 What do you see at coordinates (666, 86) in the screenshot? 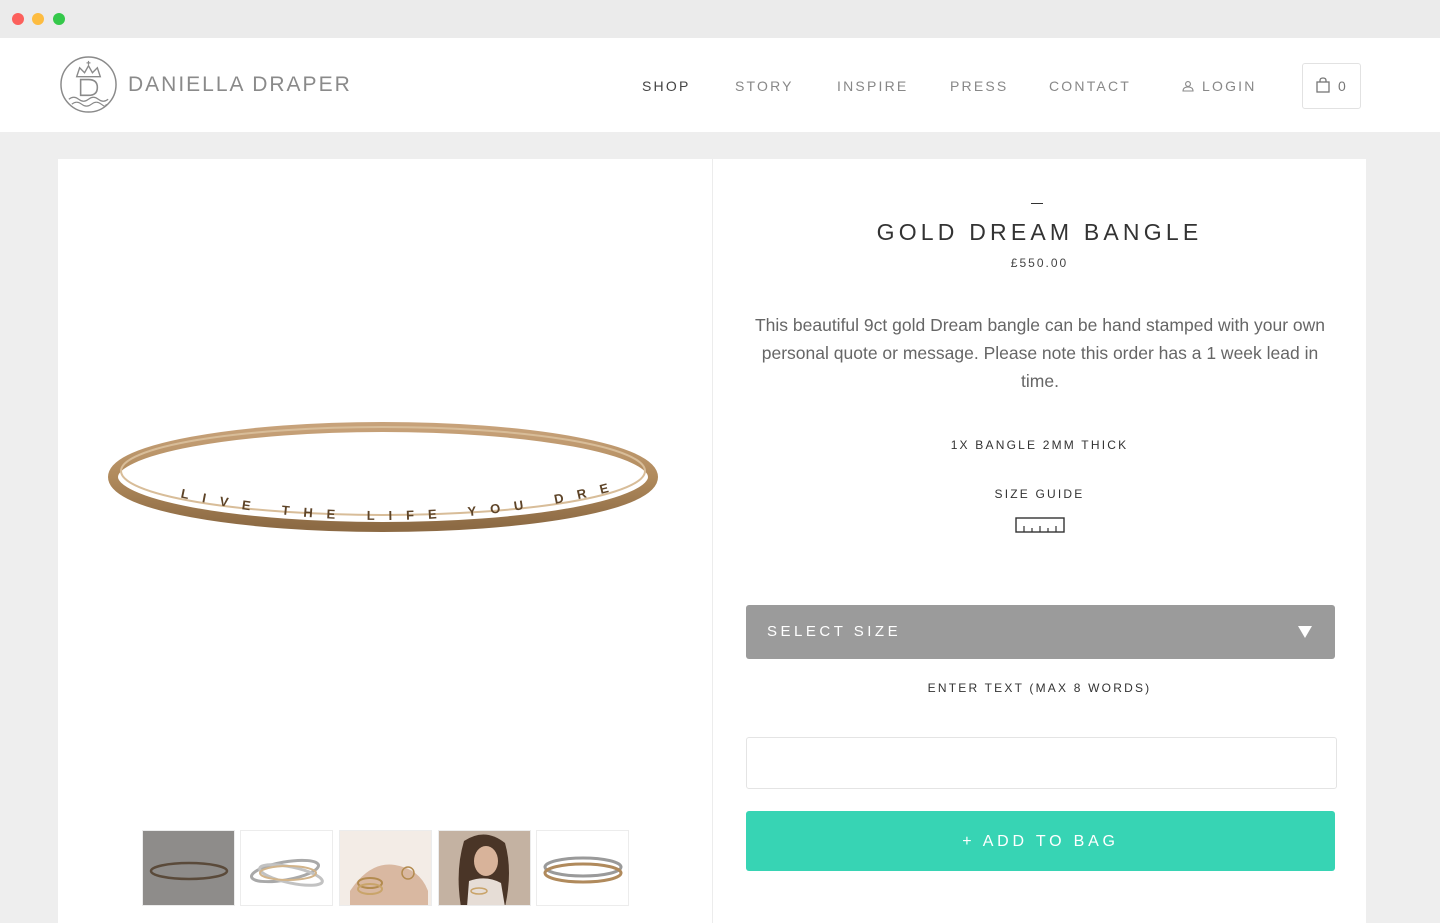
I see `nav-shop: SHOP` at bounding box center [666, 86].